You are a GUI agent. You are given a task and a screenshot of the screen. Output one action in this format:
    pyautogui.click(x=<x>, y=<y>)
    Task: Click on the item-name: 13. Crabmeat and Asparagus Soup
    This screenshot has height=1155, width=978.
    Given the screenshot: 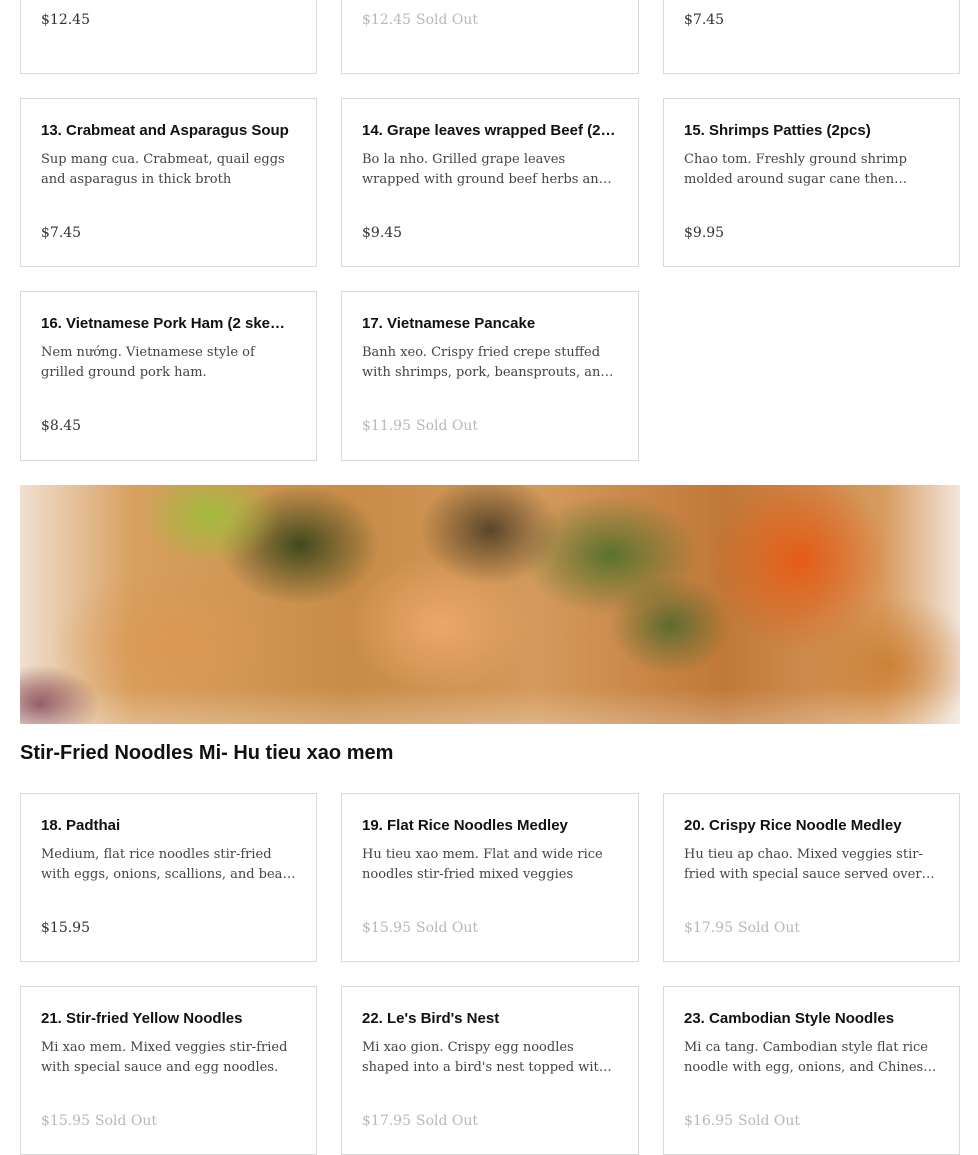 What is the action you would take?
    pyautogui.click(x=165, y=130)
    